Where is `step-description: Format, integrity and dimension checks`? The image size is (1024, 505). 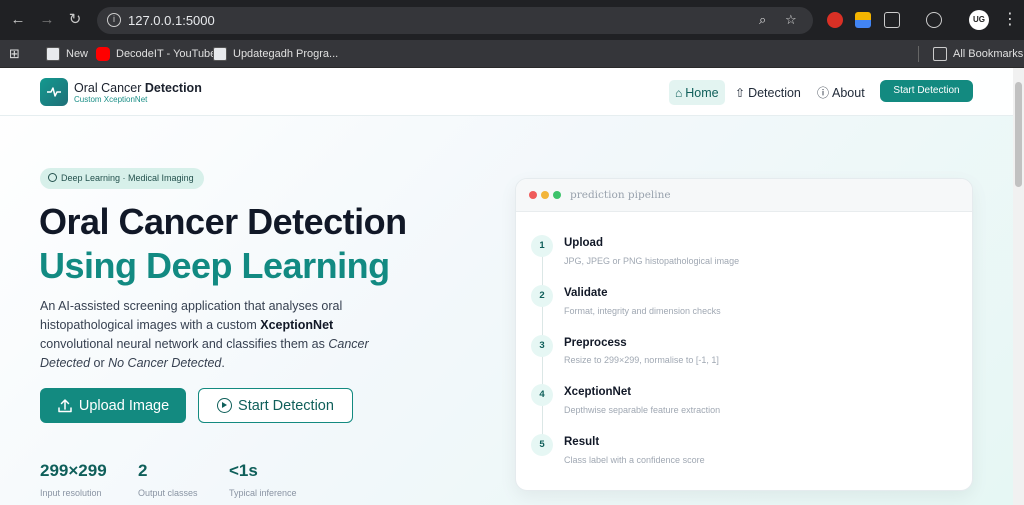
step-description: Format, integrity and dimension checks is located at coordinates (642, 311).